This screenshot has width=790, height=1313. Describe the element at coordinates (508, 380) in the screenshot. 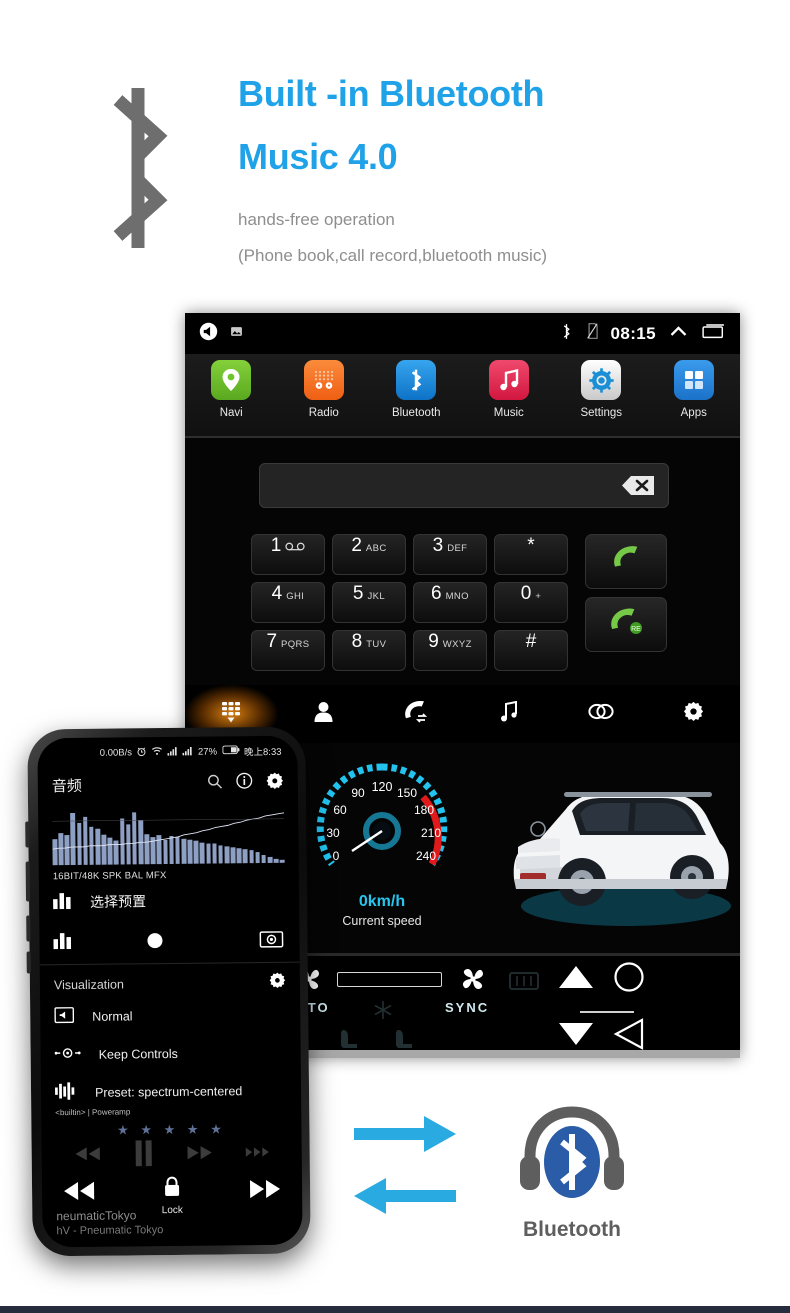

I see `music-note-icon` at that location.